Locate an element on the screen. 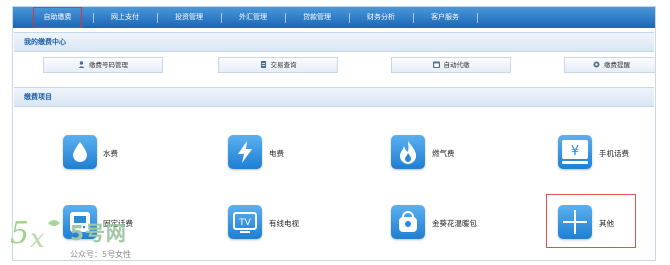  auto-pay-button: 自动代缴 is located at coordinates (451, 65).